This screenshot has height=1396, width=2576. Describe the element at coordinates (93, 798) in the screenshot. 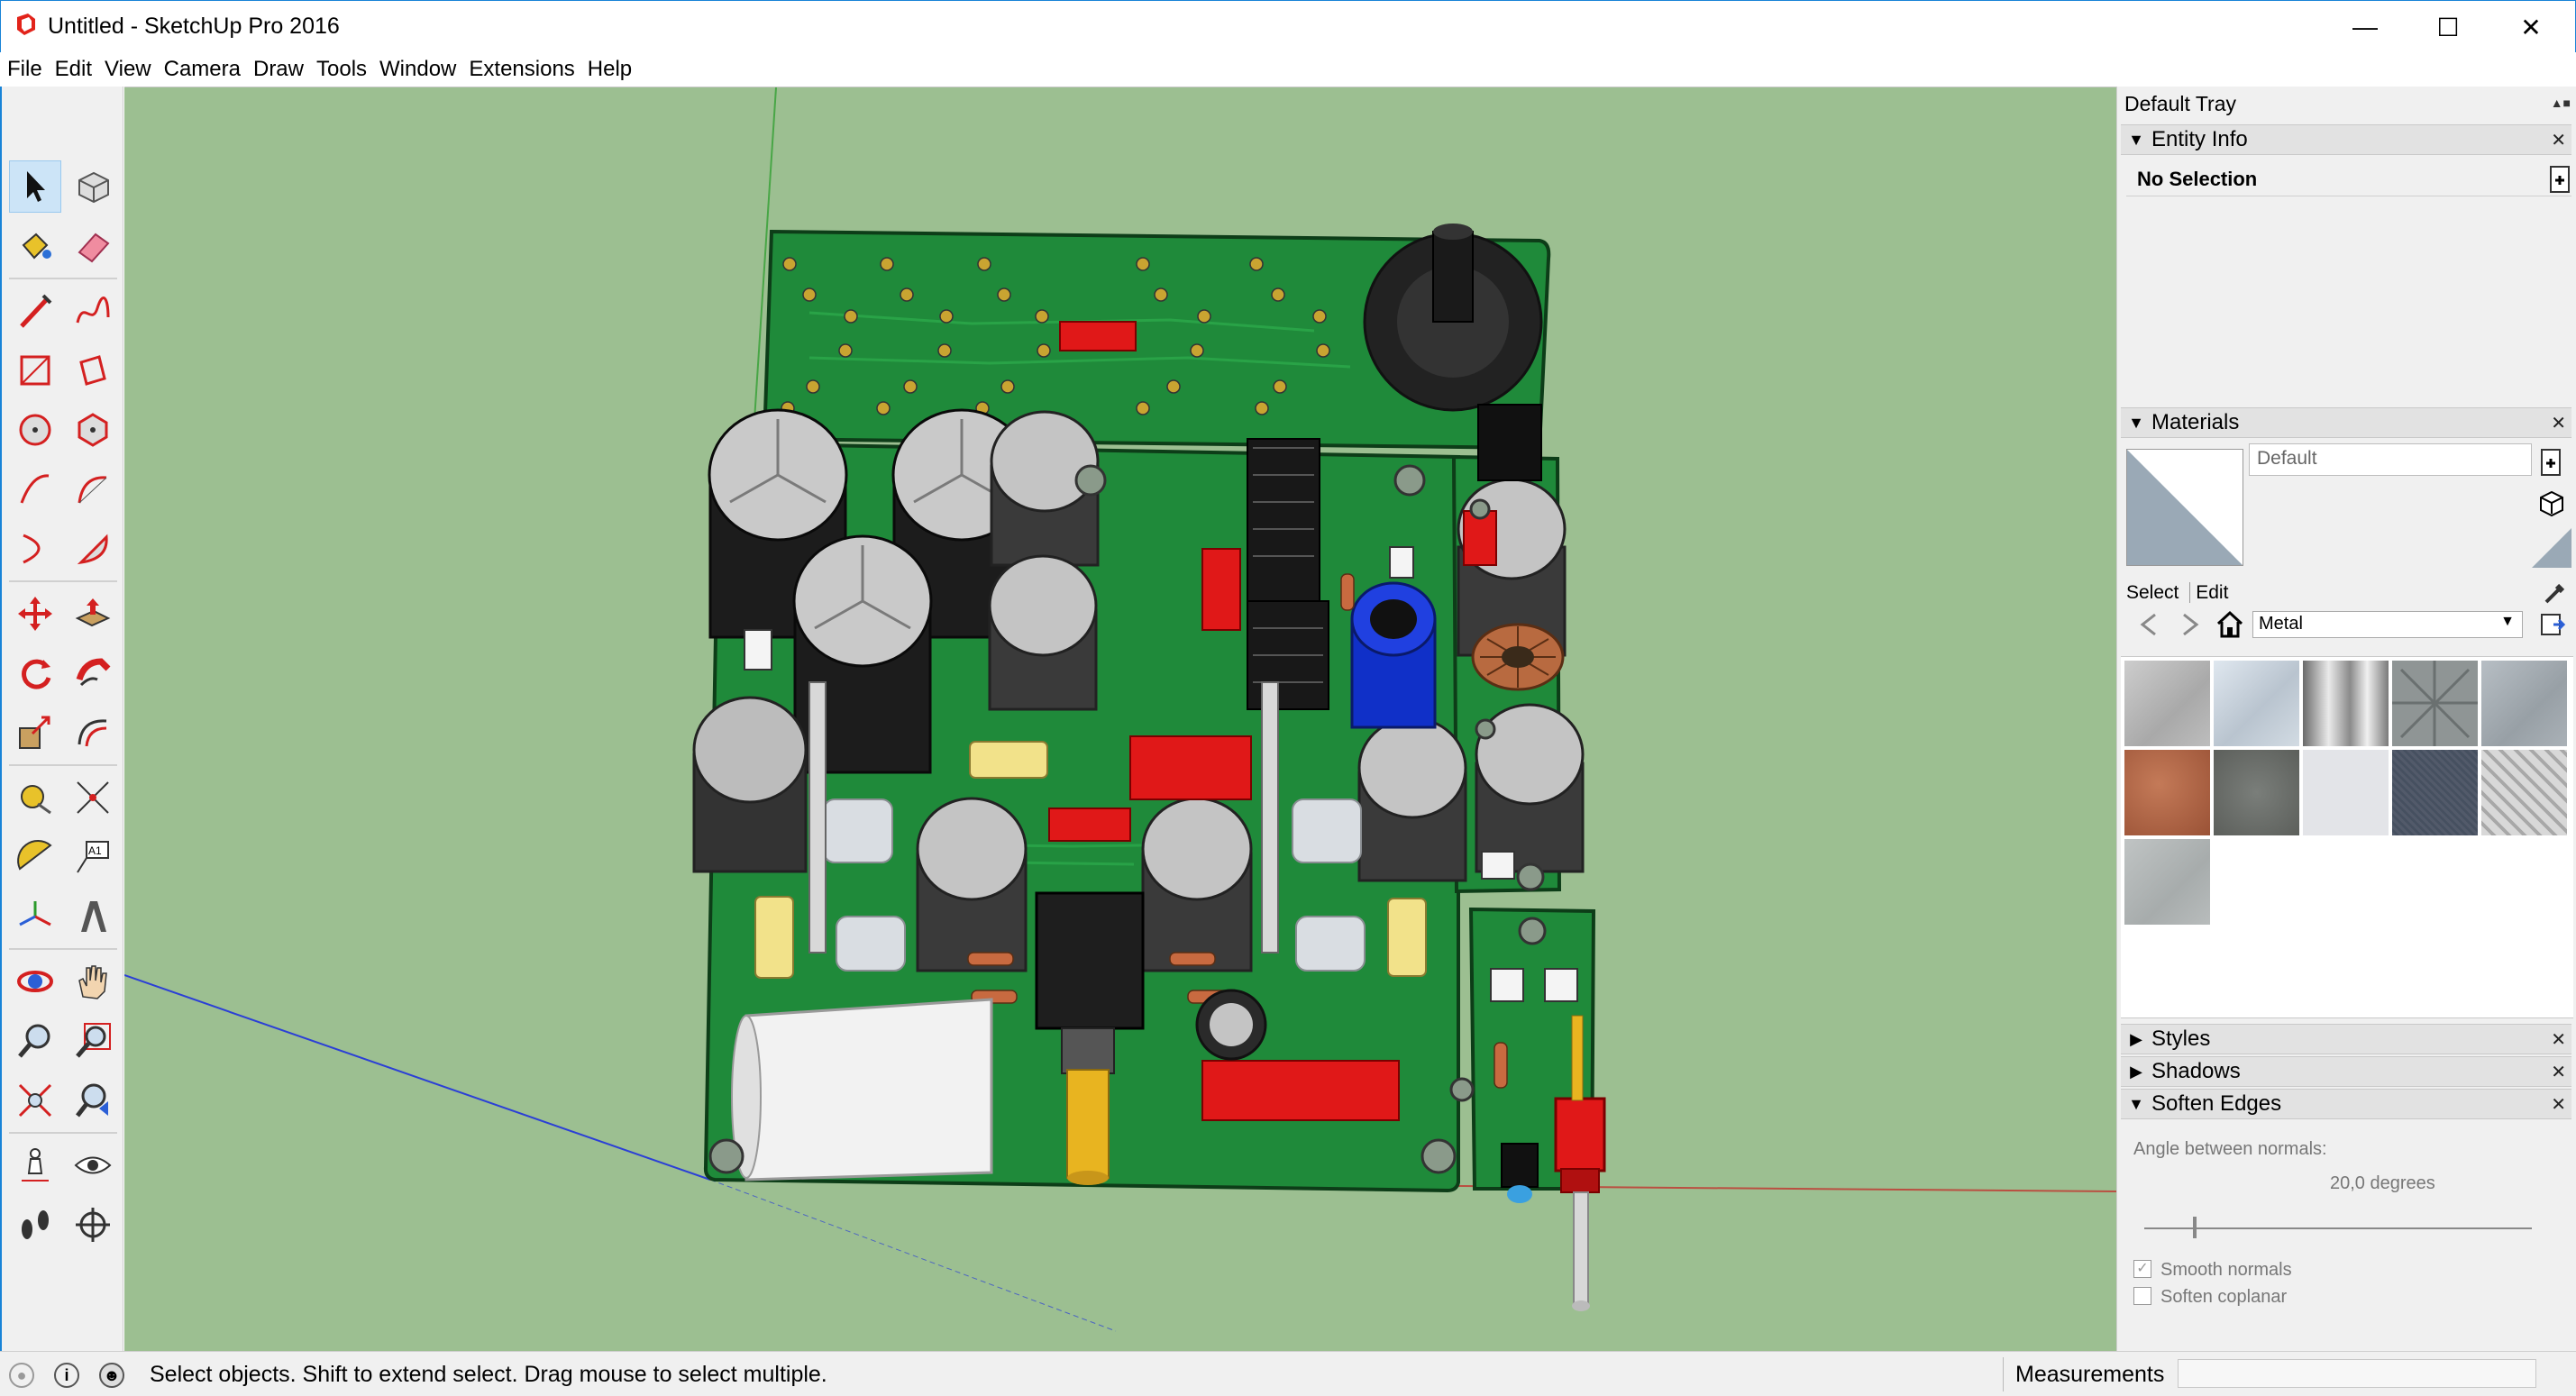

I see `dimension-tool-icon` at that location.